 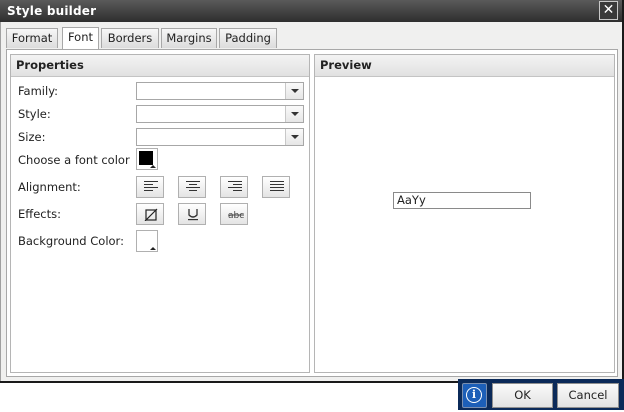 I want to click on ok-button: OK, so click(x=522, y=395).